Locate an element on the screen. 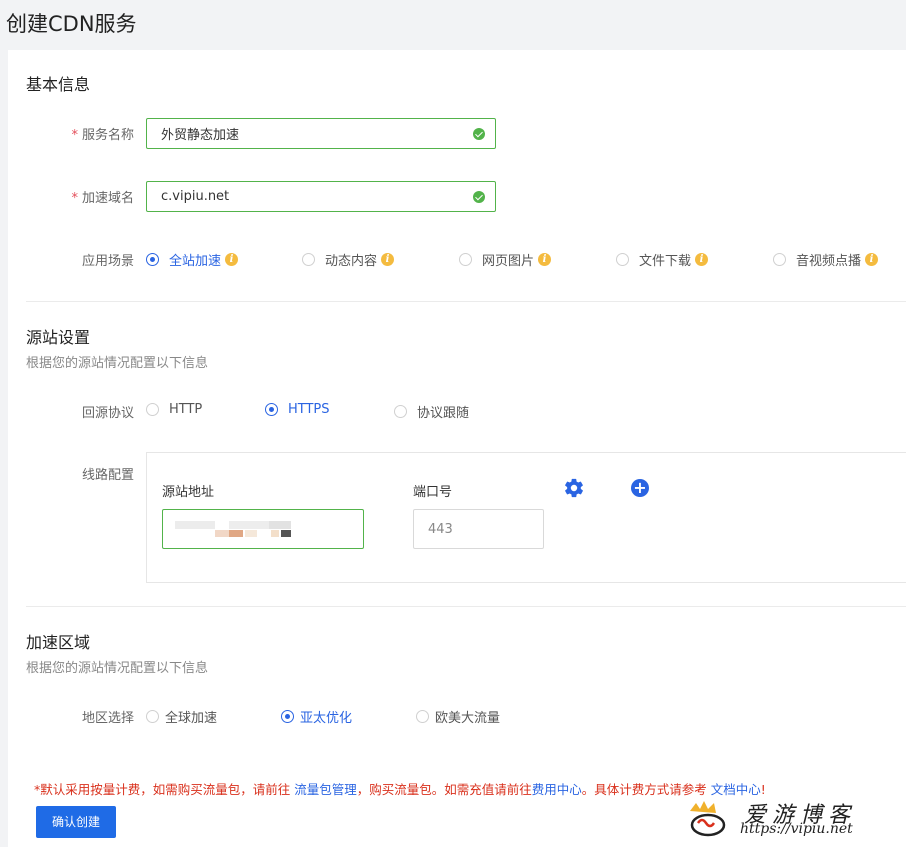  region-option-euam: 欧美大流量 is located at coordinates (458, 716).